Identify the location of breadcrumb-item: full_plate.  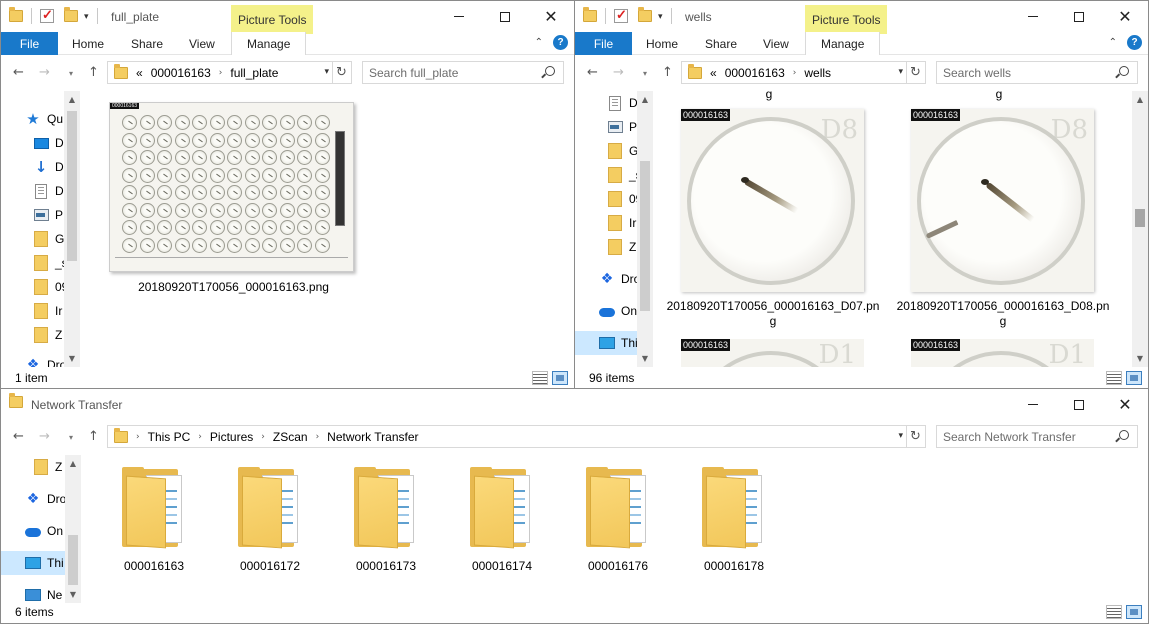
(254, 73).